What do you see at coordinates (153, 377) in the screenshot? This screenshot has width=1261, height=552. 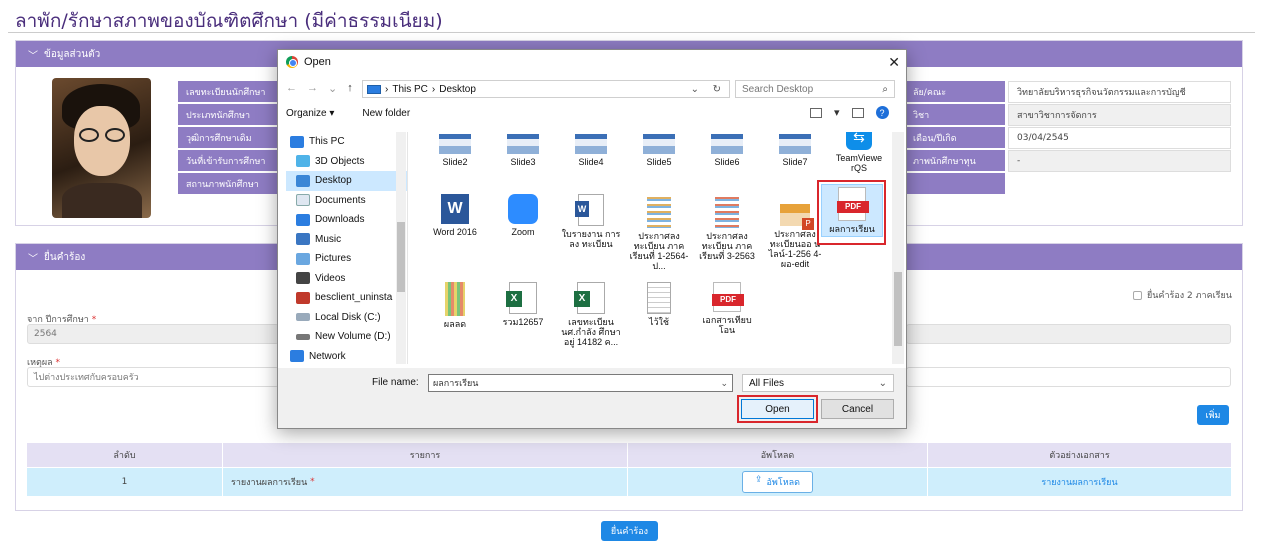 I see `reason-input: ไปต่างประเทศกับครอบครัว` at bounding box center [153, 377].